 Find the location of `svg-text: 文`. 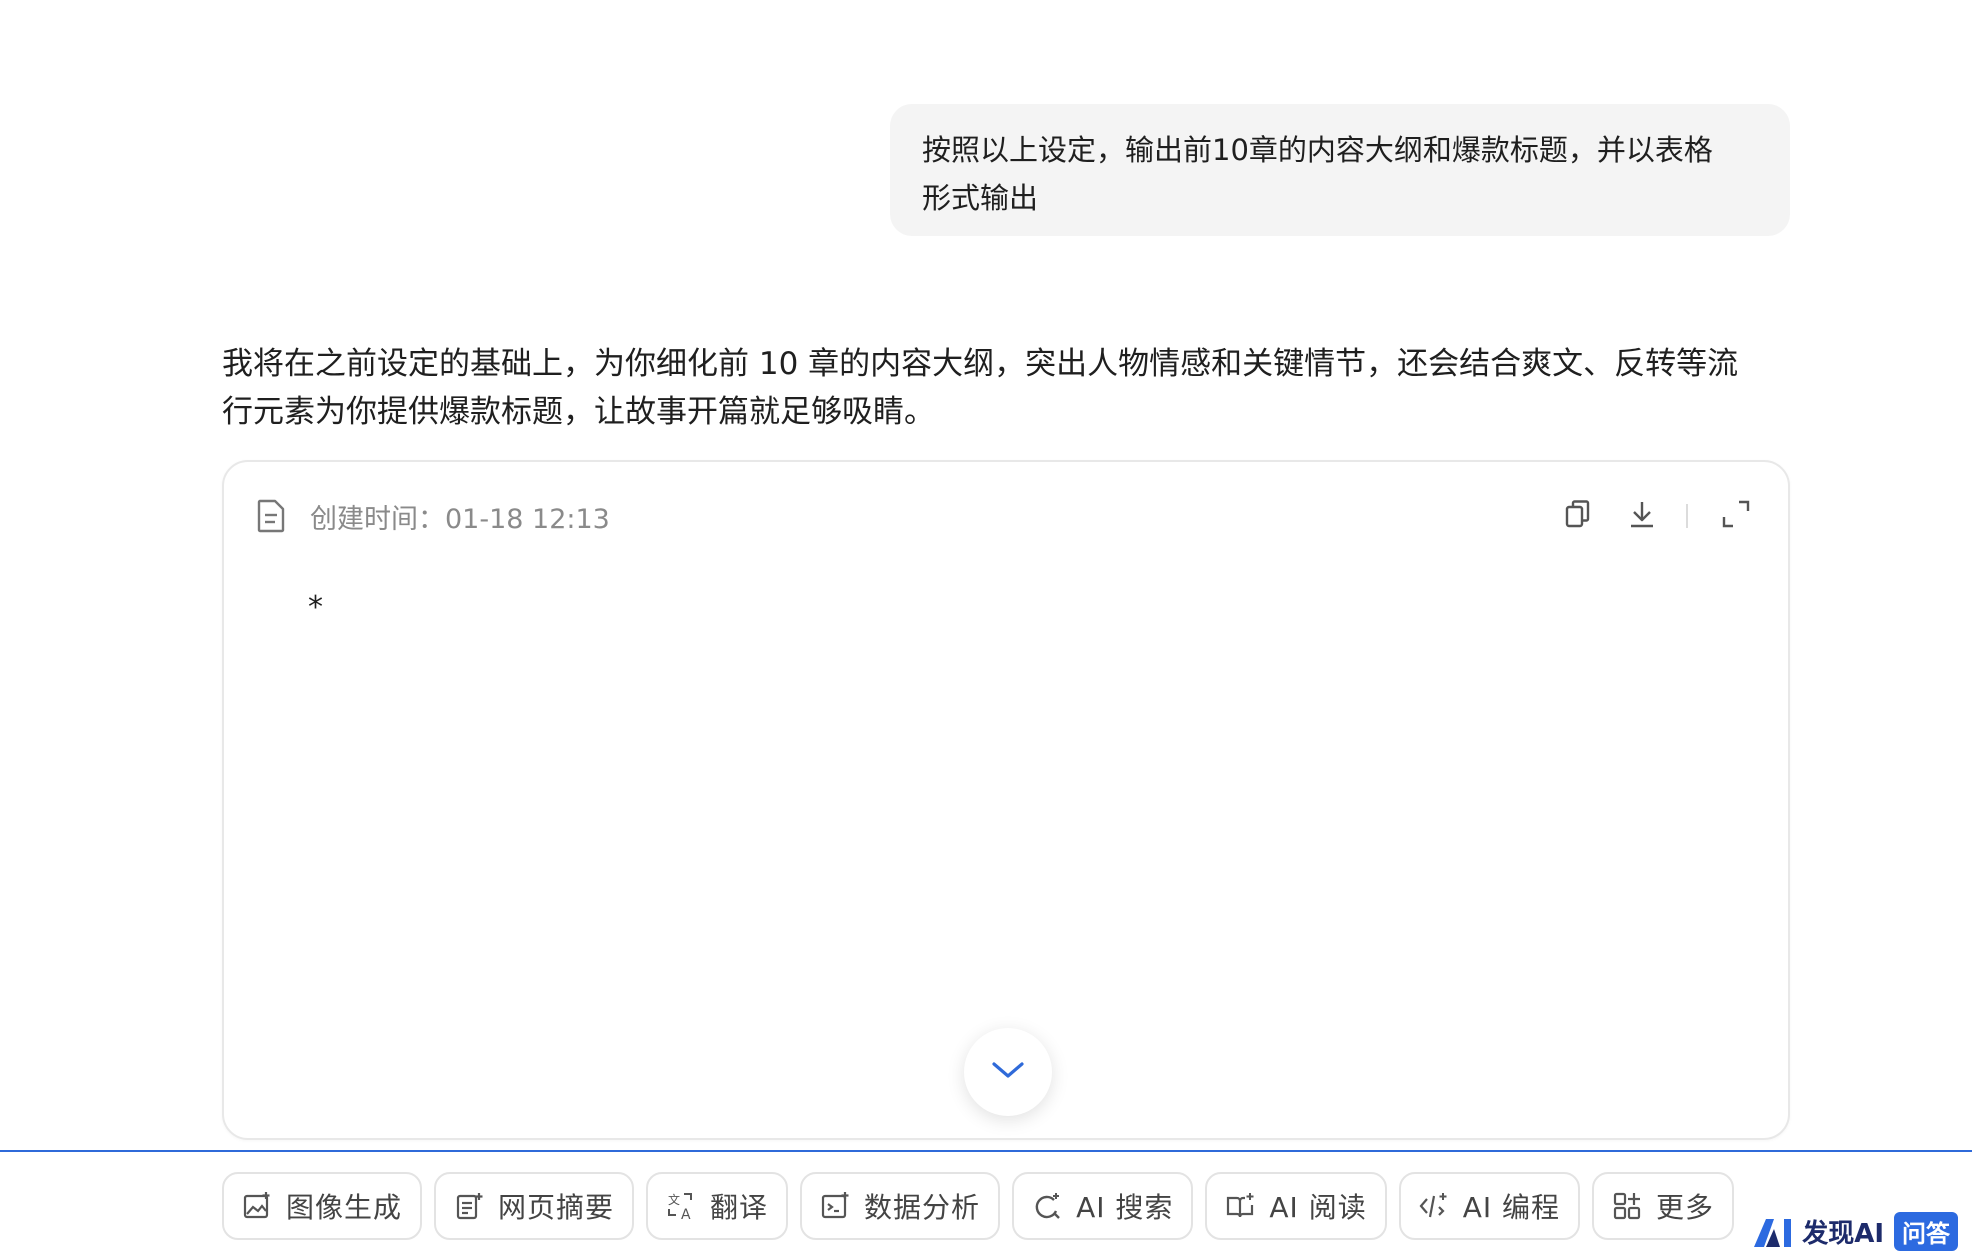

svg-text: 文 is located at coordinates (674, 1199).